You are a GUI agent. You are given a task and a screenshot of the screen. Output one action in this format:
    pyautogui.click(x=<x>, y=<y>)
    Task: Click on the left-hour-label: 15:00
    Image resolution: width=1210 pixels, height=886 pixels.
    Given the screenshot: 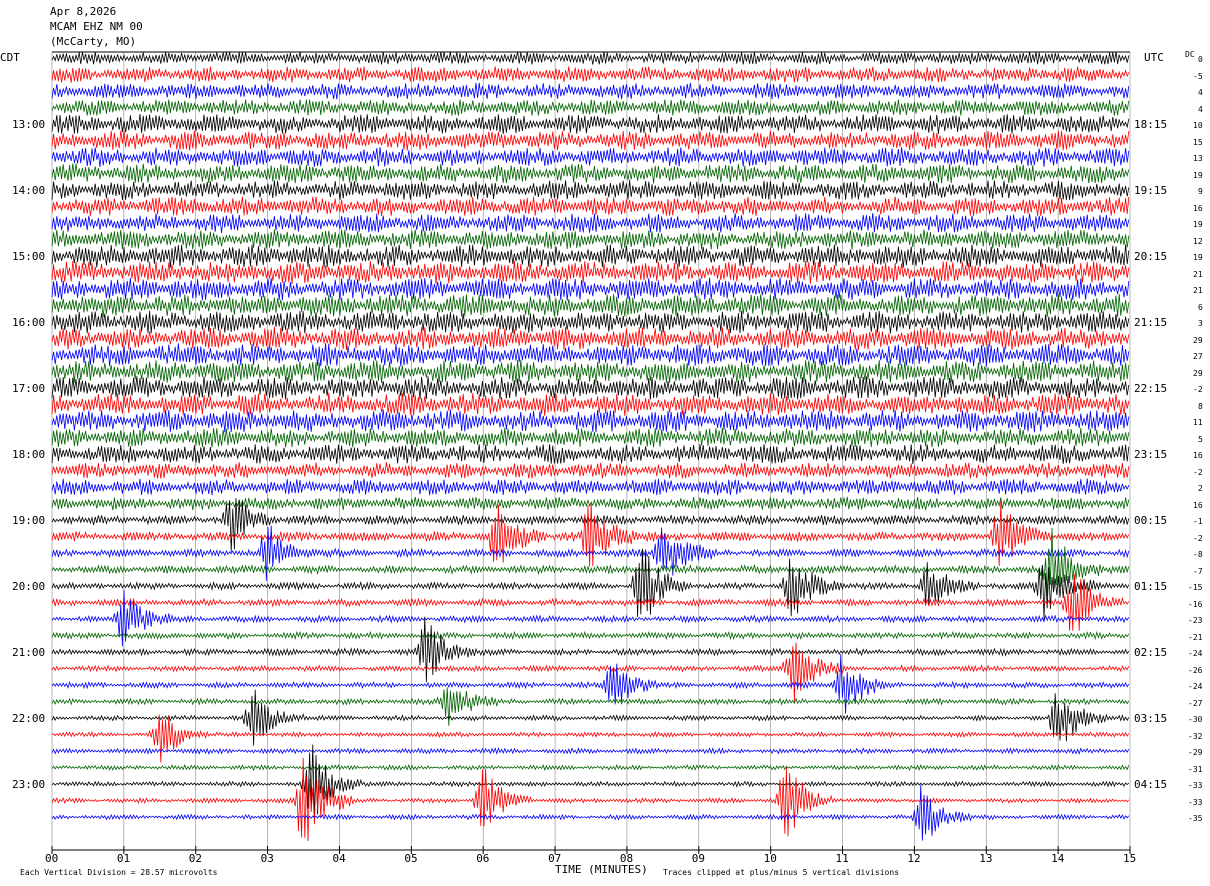 What is the action you would take?
    pyautogui.click(x=29, y=256)
    